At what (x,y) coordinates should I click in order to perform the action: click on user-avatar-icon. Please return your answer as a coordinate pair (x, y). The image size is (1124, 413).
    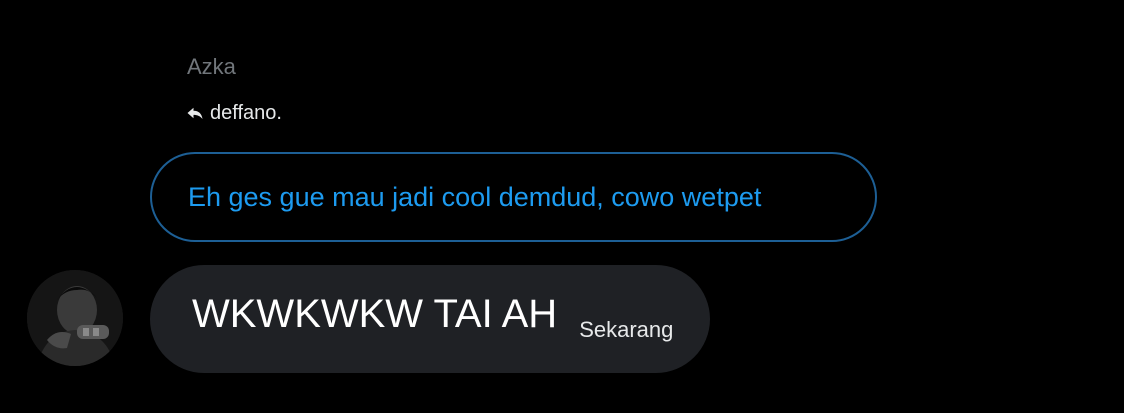
    Looking at the image, I should click on (75, 318).